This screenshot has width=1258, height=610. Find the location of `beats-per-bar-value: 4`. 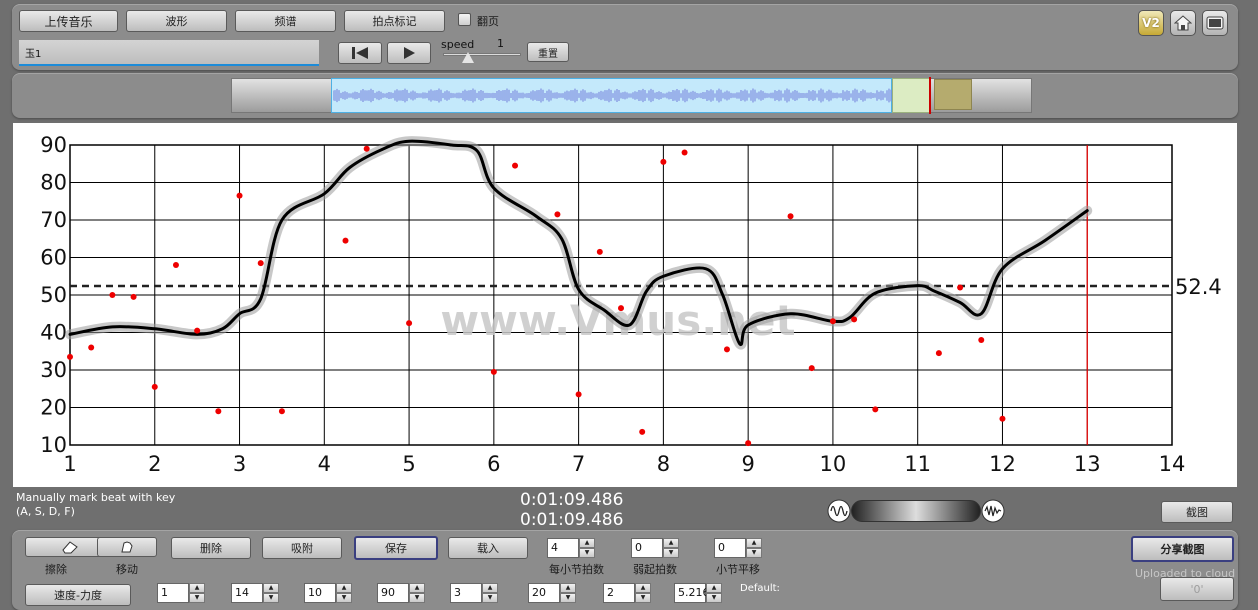

beats-per-bar-value: 4 is located at coordinates (563, 548).